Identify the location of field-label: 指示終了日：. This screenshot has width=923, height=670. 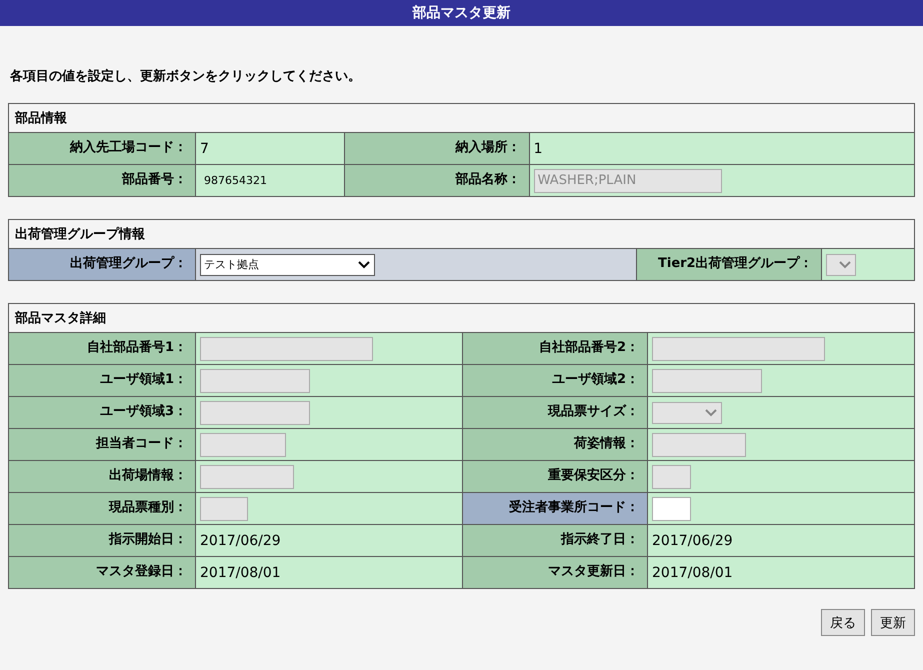
(555, 540).